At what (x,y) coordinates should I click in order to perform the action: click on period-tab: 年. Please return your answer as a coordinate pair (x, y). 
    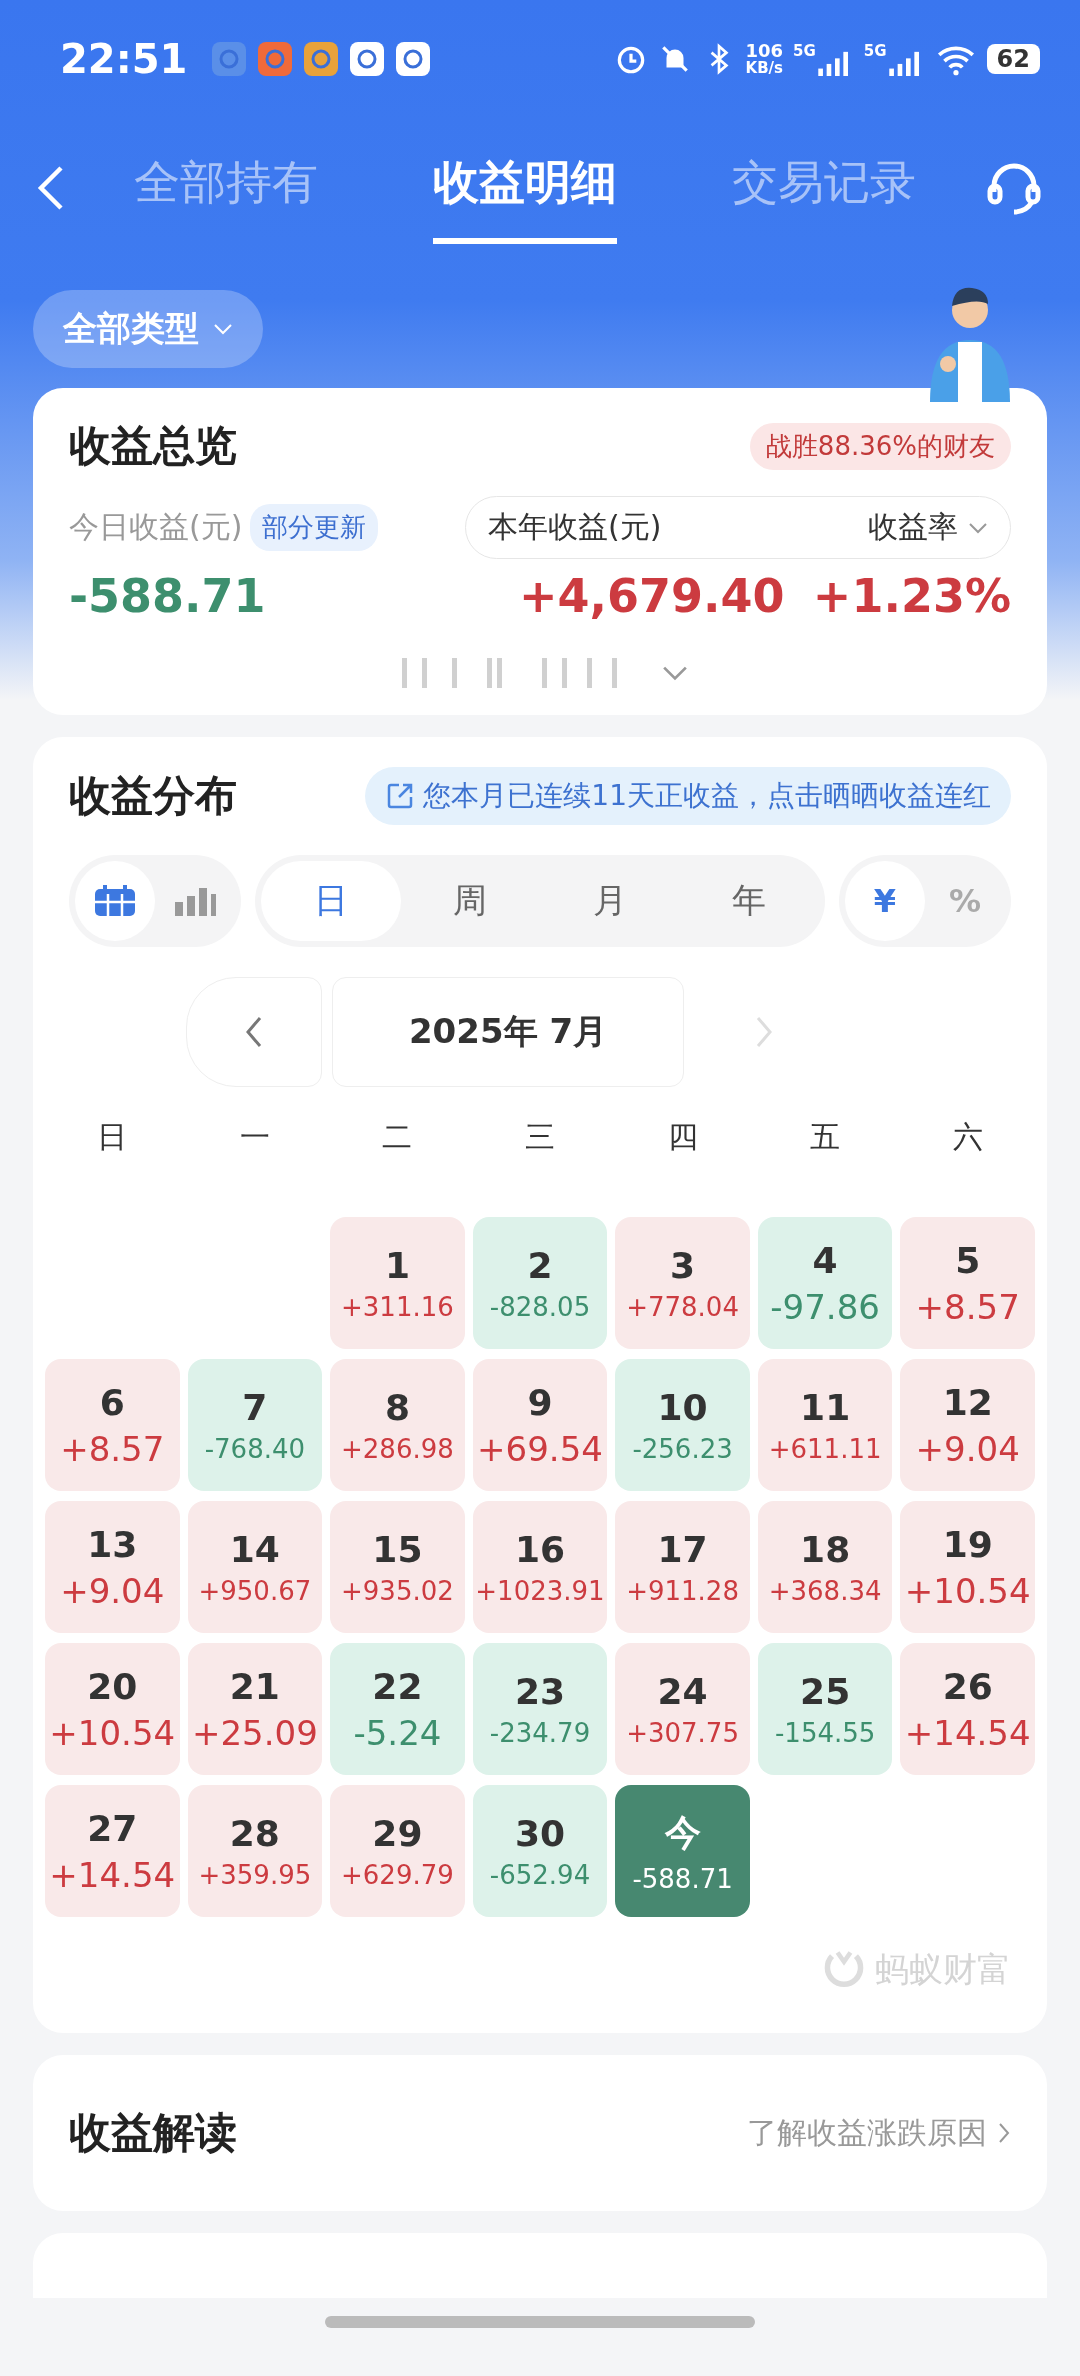
    Looking at the image, I should click on (749, 901).